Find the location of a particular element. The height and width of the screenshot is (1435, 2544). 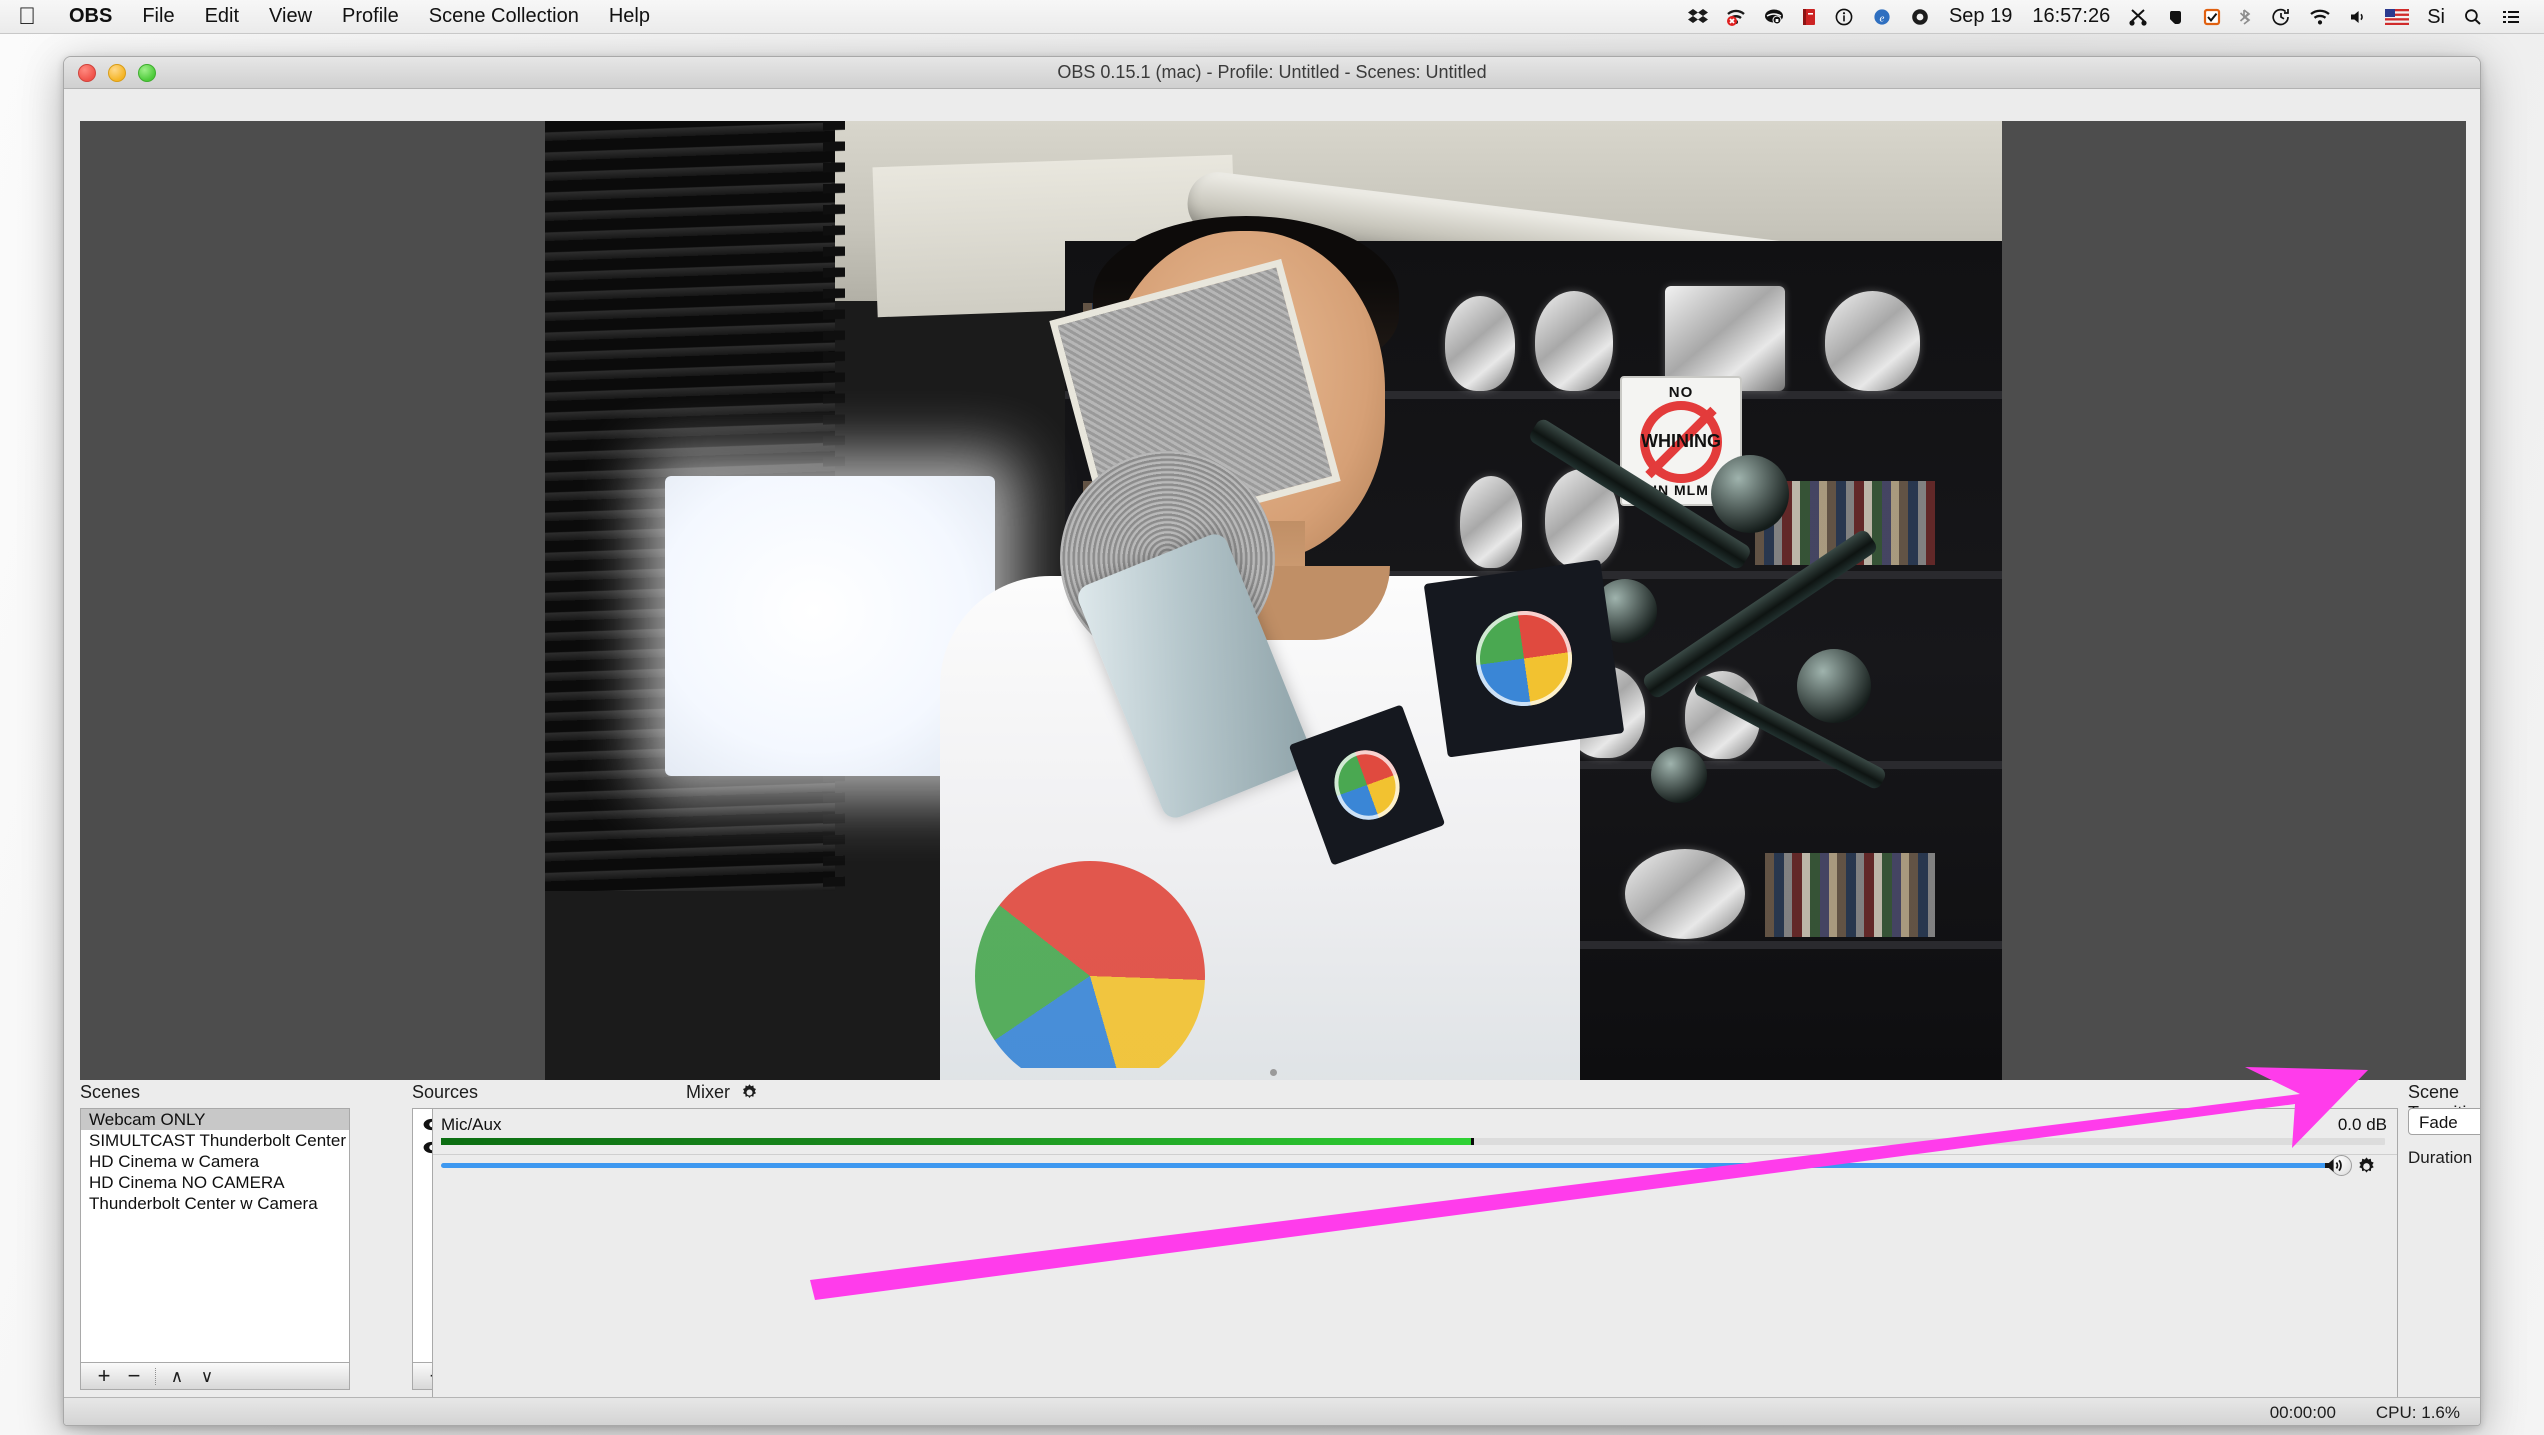

move-scene-down-button: ∨ is located at coordinates (207, 1376).